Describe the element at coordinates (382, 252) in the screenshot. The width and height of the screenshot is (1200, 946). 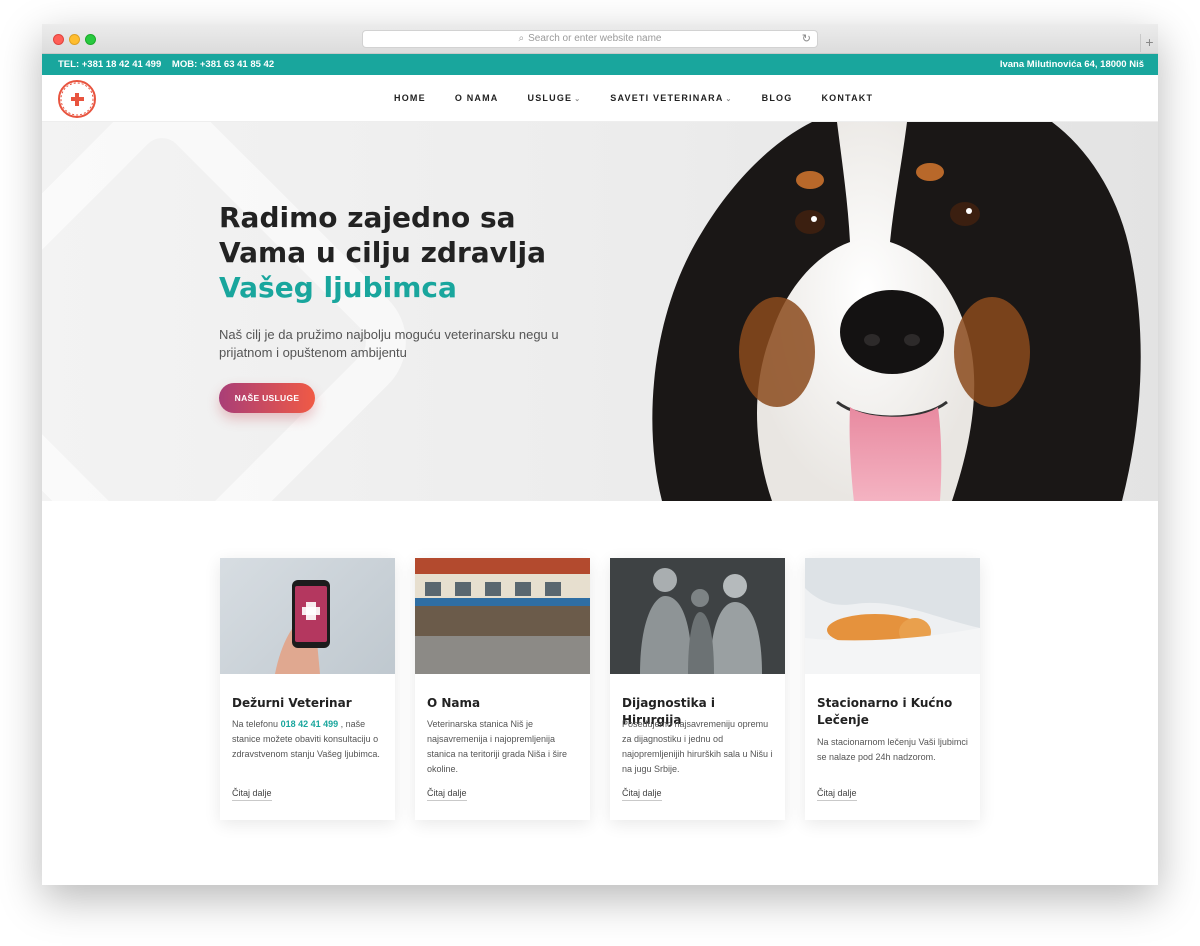
I see `hero-title-line2: Vama u cilju zdravlja` at that location.